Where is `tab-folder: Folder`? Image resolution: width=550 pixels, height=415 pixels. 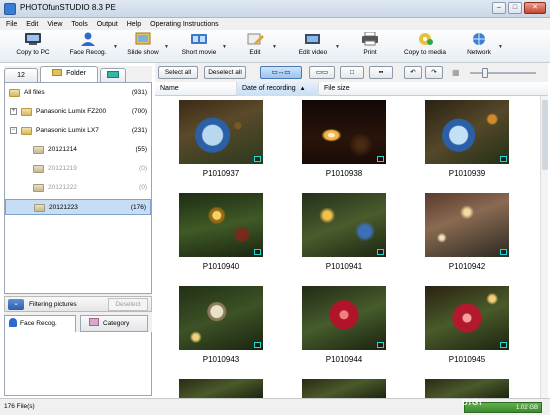 tab-folder: Folder is located at coordinates (69, 74).